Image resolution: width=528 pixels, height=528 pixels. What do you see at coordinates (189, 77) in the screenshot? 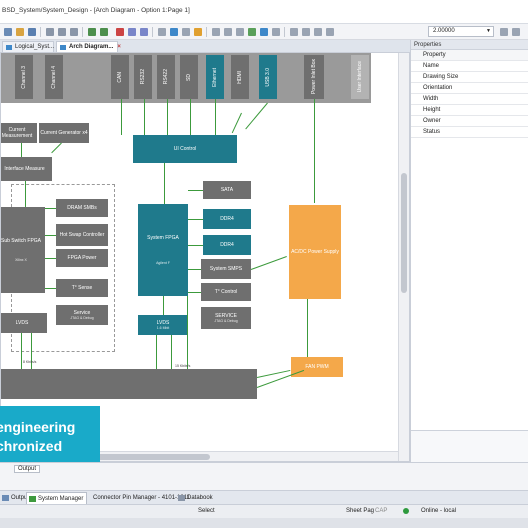
I see `sd-block: SD` at bounding box center [189, 77].